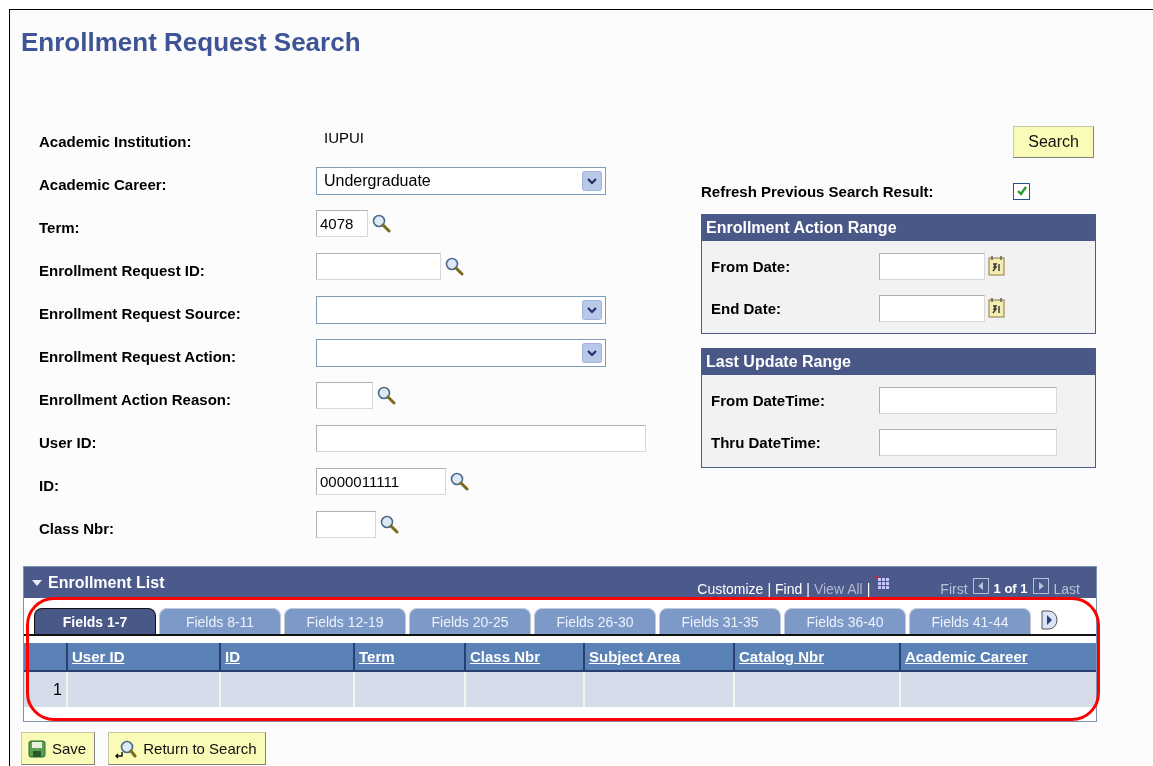 This screenshot has width=1153, height=766. What do you see at coordinates (345, 621) in the screenshot?
I see `tab: Fields 12-19` at bounding box center [345, 621].